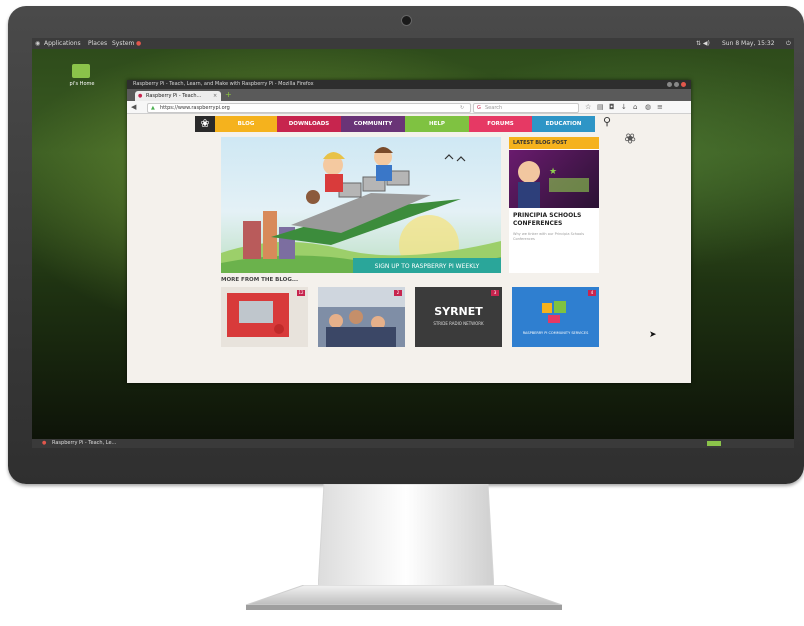 The width and height of the screenshot is (804, 626). What do you see at coordinates (554, 179) in the screenshot?
I see `latest-blog-image: ★` at bounding box center [554, 179].